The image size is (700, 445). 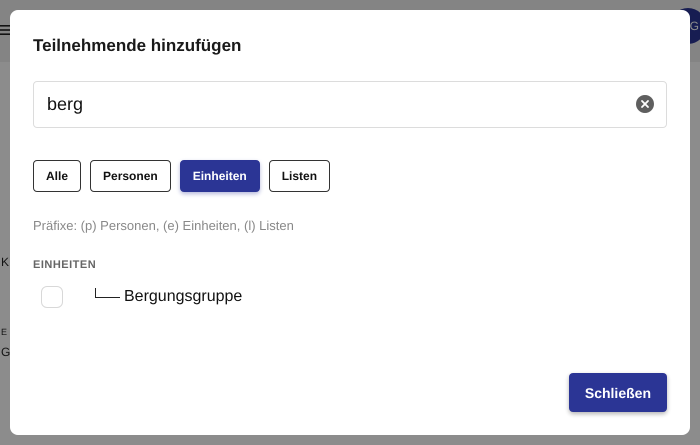 What do you see at coordinates (130, 176) in the screenshot?
I see `filter-button: Personen` at bounding box center [130, 176].